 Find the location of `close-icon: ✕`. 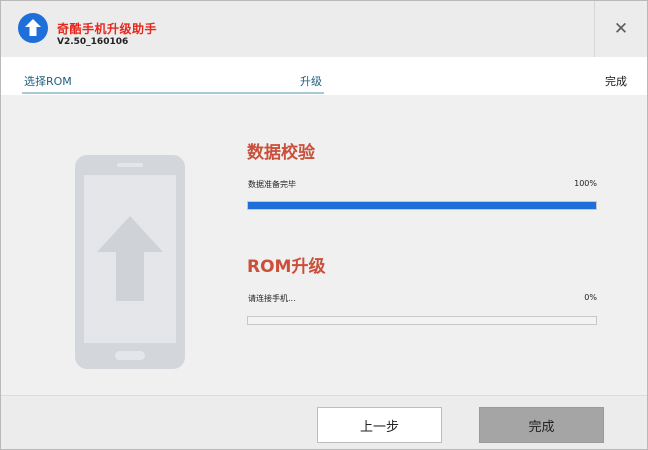

close-icon: ✕ is located at coordinates (621, 29).